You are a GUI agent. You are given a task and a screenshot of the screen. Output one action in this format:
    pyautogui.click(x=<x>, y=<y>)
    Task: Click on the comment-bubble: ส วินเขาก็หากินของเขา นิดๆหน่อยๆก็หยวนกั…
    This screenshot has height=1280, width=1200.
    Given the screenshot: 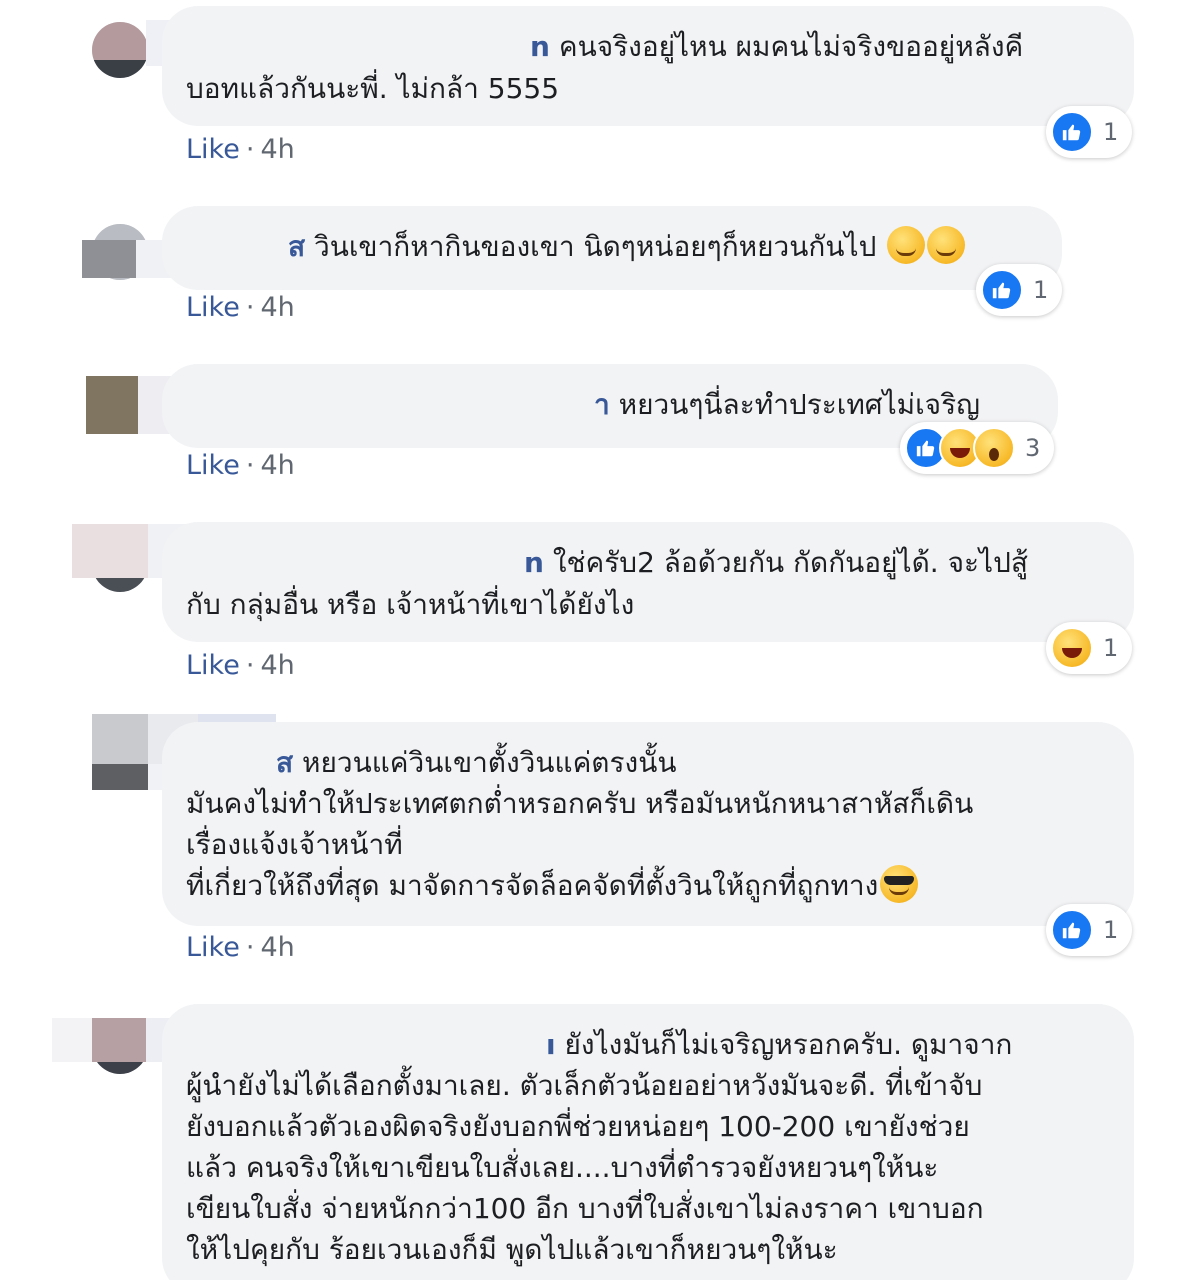 What is the action you would take?
    pyautogui.click(x=612, y=248)
    